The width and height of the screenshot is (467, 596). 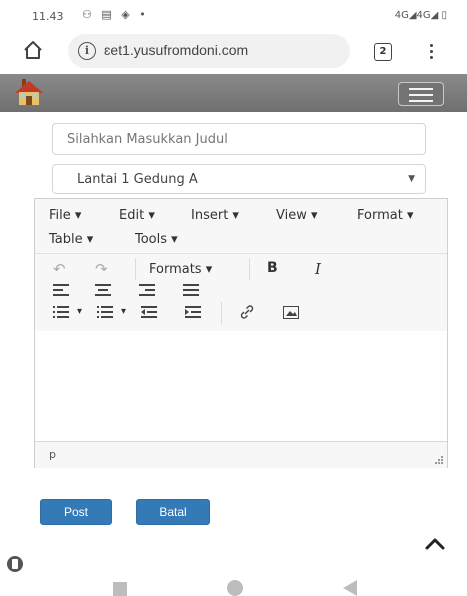 I want to click on house-logo-icon, so click(x=29, y=93).